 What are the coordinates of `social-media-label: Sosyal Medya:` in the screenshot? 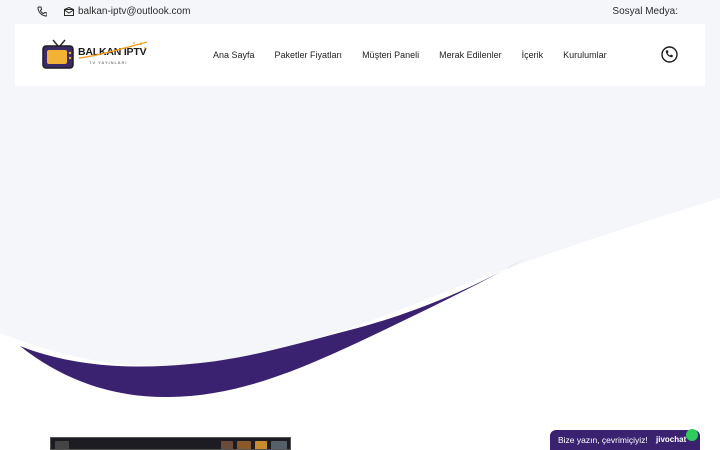 It's located at (645, 11).